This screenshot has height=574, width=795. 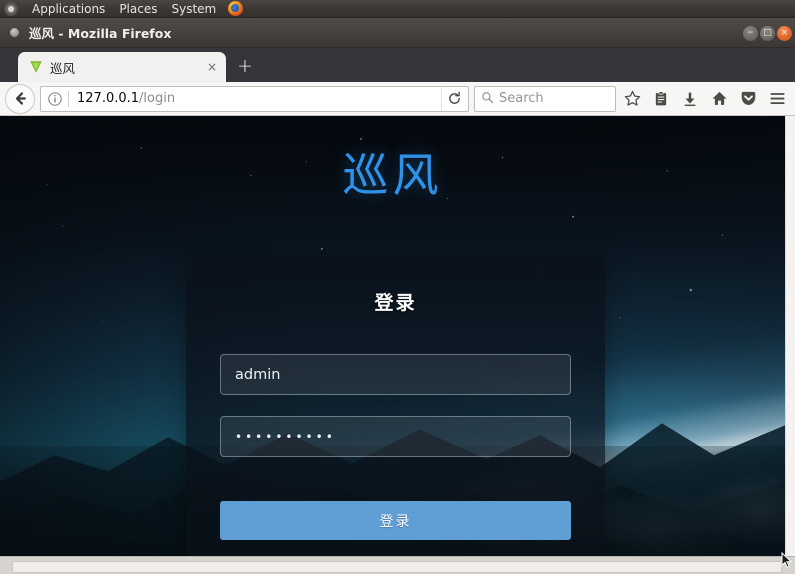 I want to click on url-bar: 127.0.0.1/login, so click(x=254, y=98).